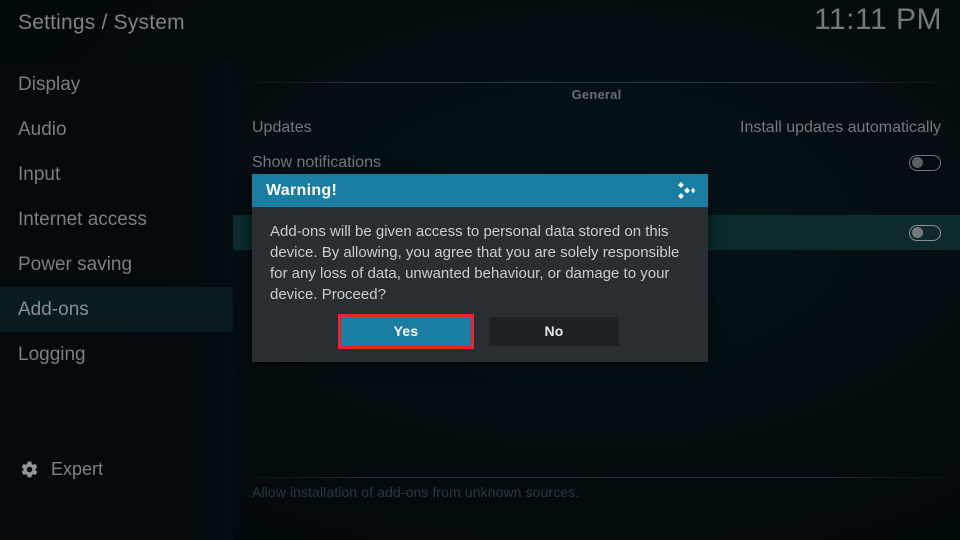 The image size is (960, 540). What do you see at coordinates (596, 477) in the screenshot?
I see `panel-bottom-divider` at bounding box center [596, 477].